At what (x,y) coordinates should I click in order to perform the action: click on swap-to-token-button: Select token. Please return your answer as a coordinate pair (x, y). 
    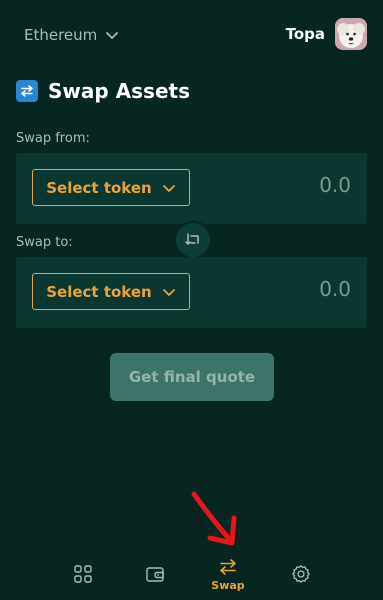
    Looking at the image, I should click on (111, 291).